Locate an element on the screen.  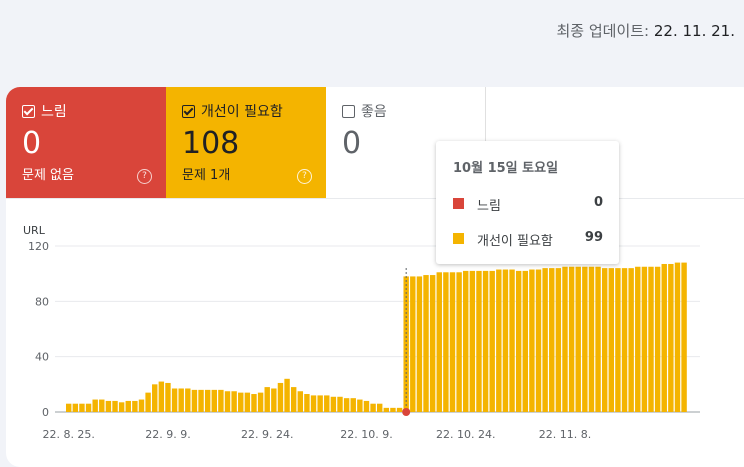
x-tick-label: 22. 8. 25. is located at coordinates (68, 434).